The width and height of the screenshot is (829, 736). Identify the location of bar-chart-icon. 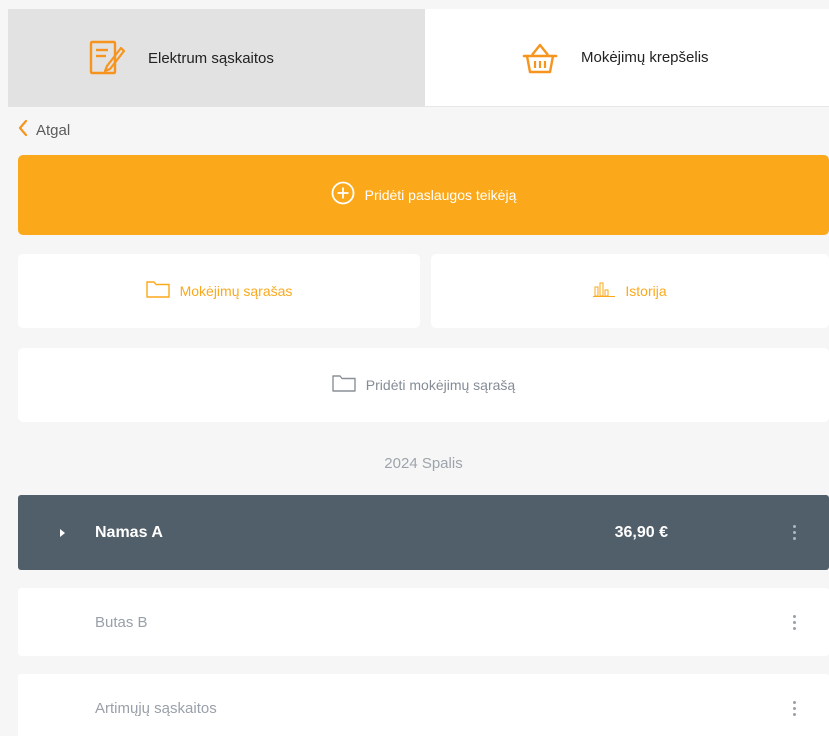
(604, 291).